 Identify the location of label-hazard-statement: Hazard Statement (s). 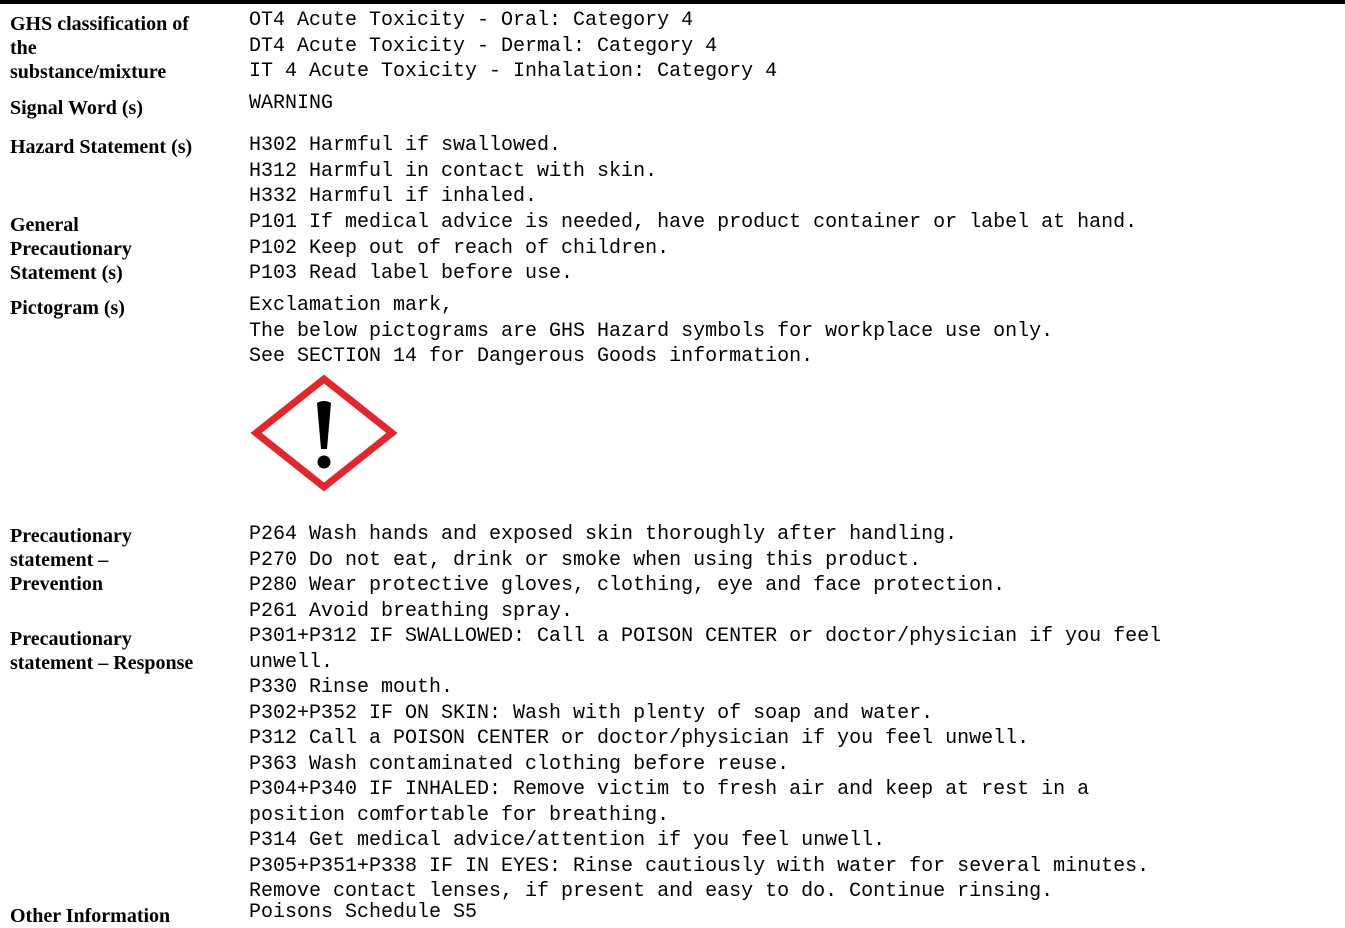
(126, 147).